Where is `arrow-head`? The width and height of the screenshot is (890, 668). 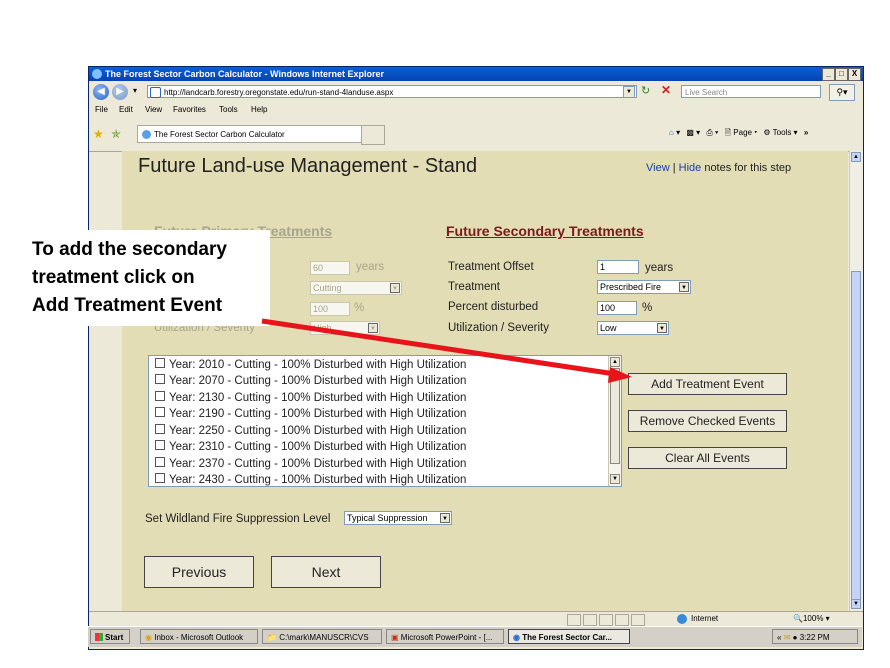
arrow-head is located at coordinates (620, 375).